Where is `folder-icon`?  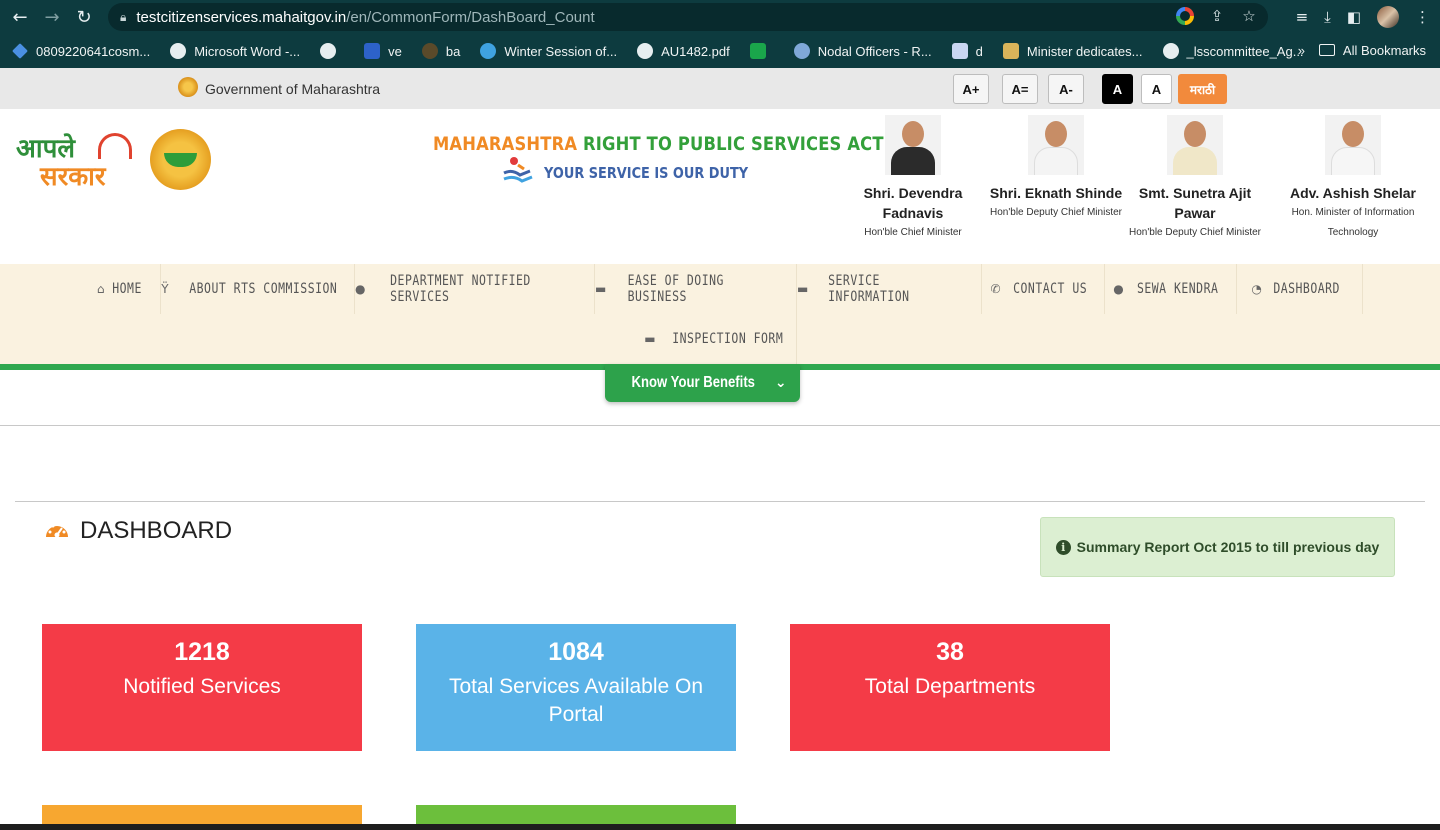 folder-icon is located at coordinates (1326, 50).